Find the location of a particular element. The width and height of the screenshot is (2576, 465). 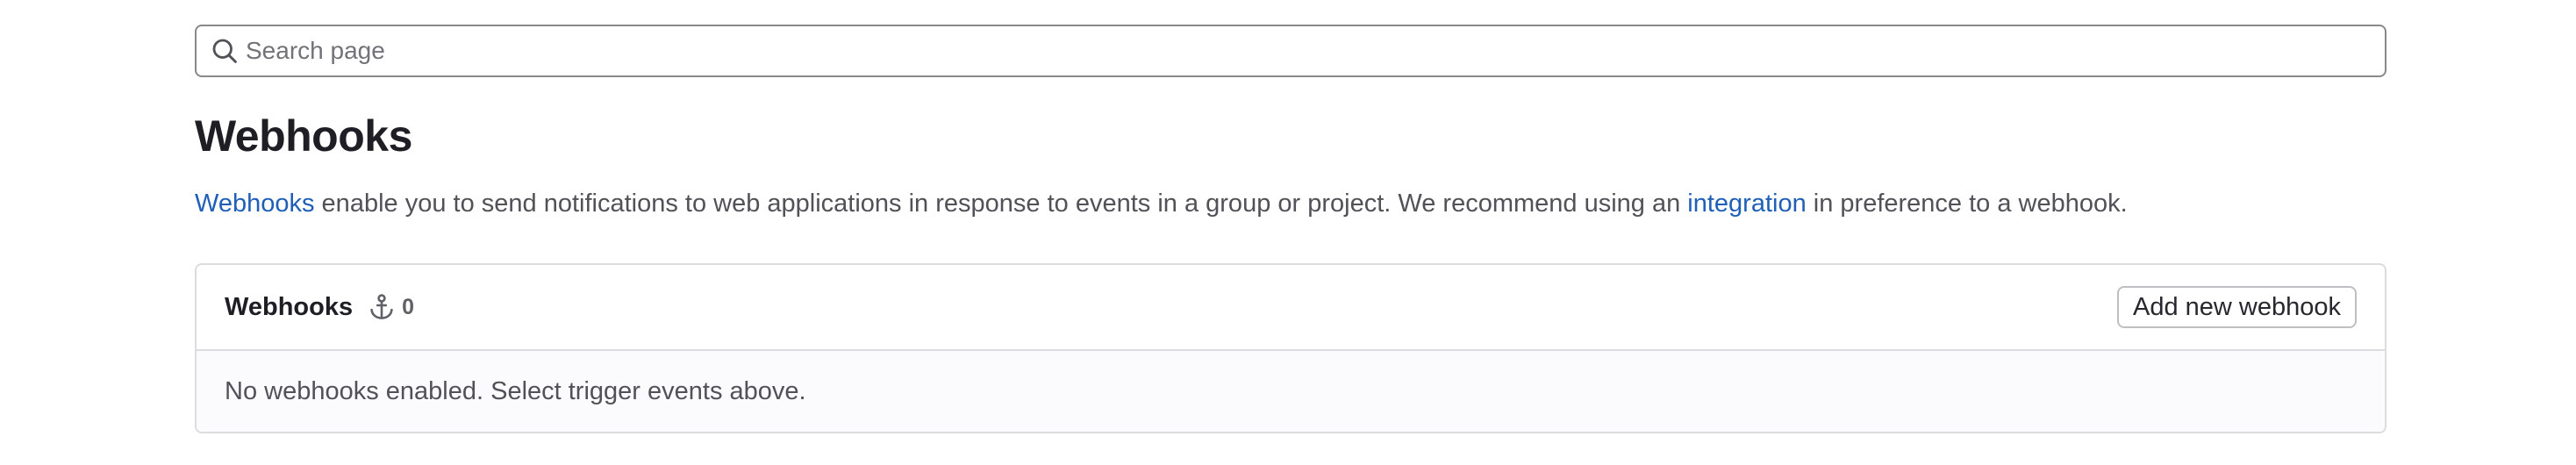

description-text-2: in preference to a webhook. is located at coordinates (1967, 204).